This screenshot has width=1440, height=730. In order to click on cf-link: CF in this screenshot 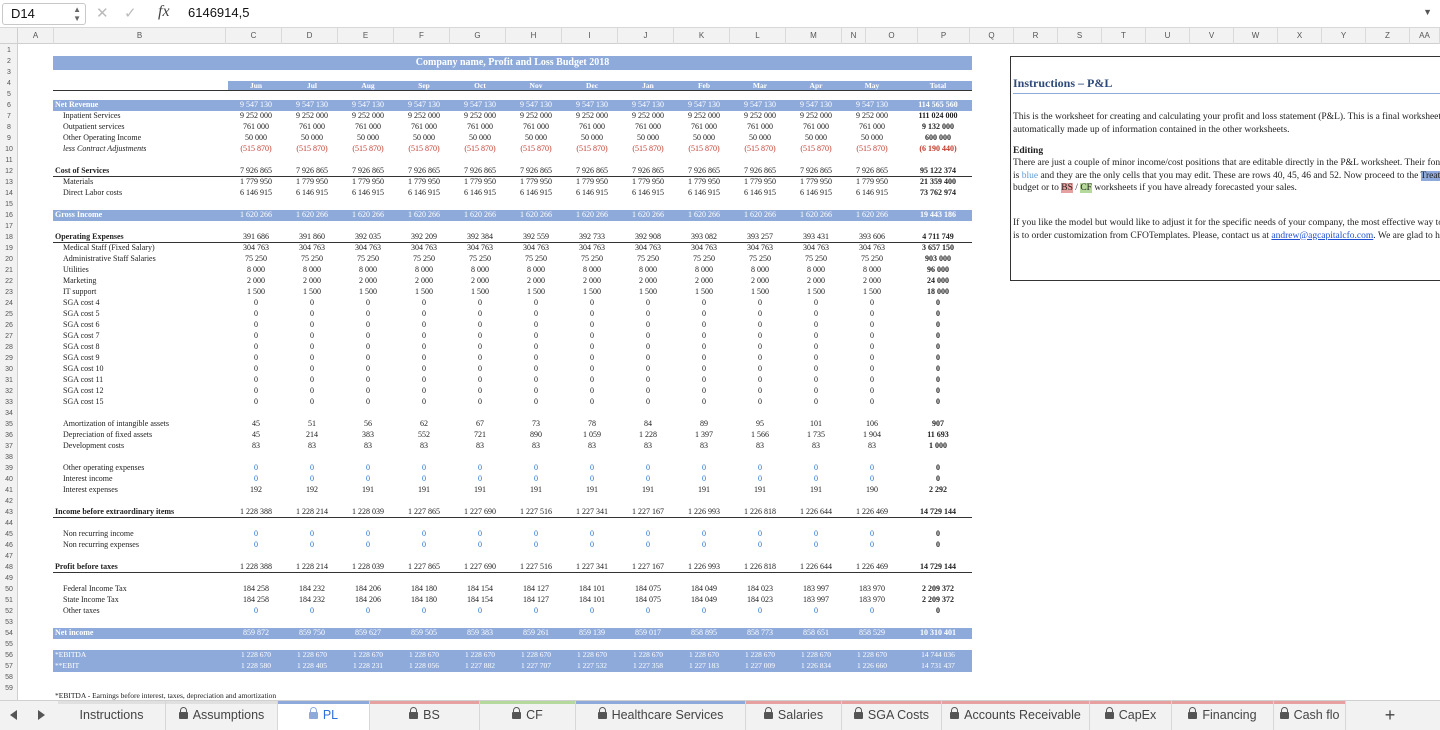, I will do `click(1086, 188)`.